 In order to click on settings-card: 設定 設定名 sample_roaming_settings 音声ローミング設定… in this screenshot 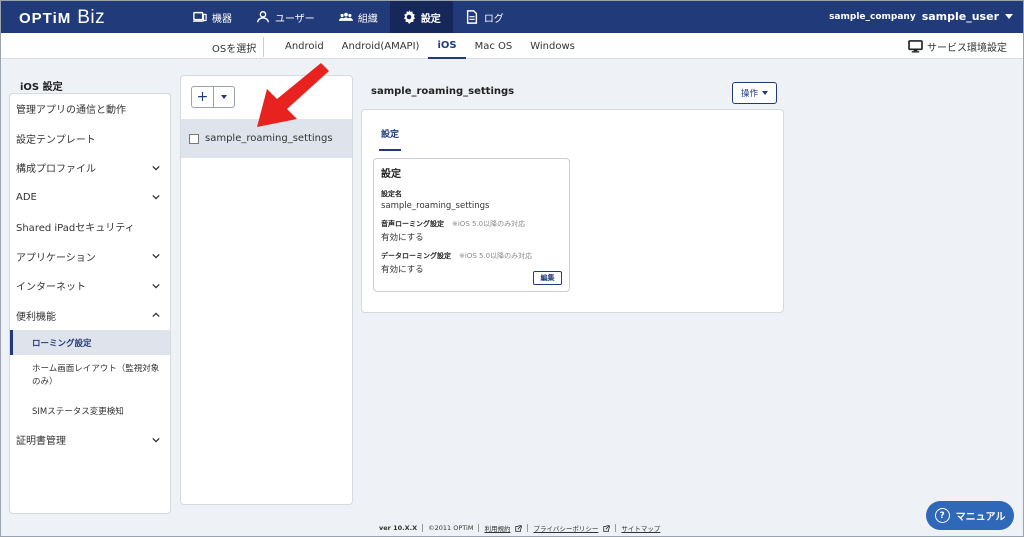, I will do `click(471, 225)`.